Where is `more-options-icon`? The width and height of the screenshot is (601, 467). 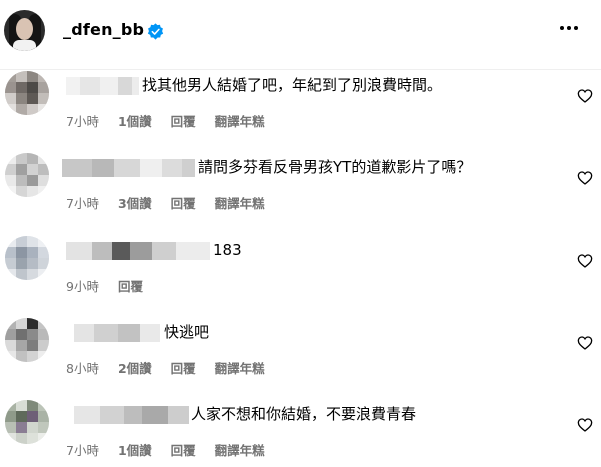 more-options-icon is located at coordinates (572, 31).